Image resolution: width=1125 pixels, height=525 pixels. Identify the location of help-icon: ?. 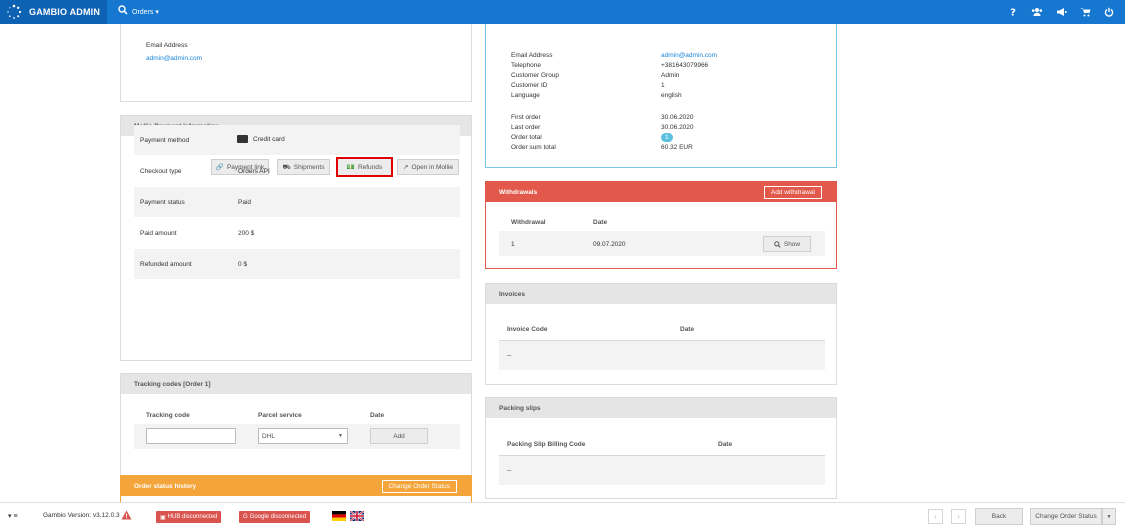
(1013, 12).